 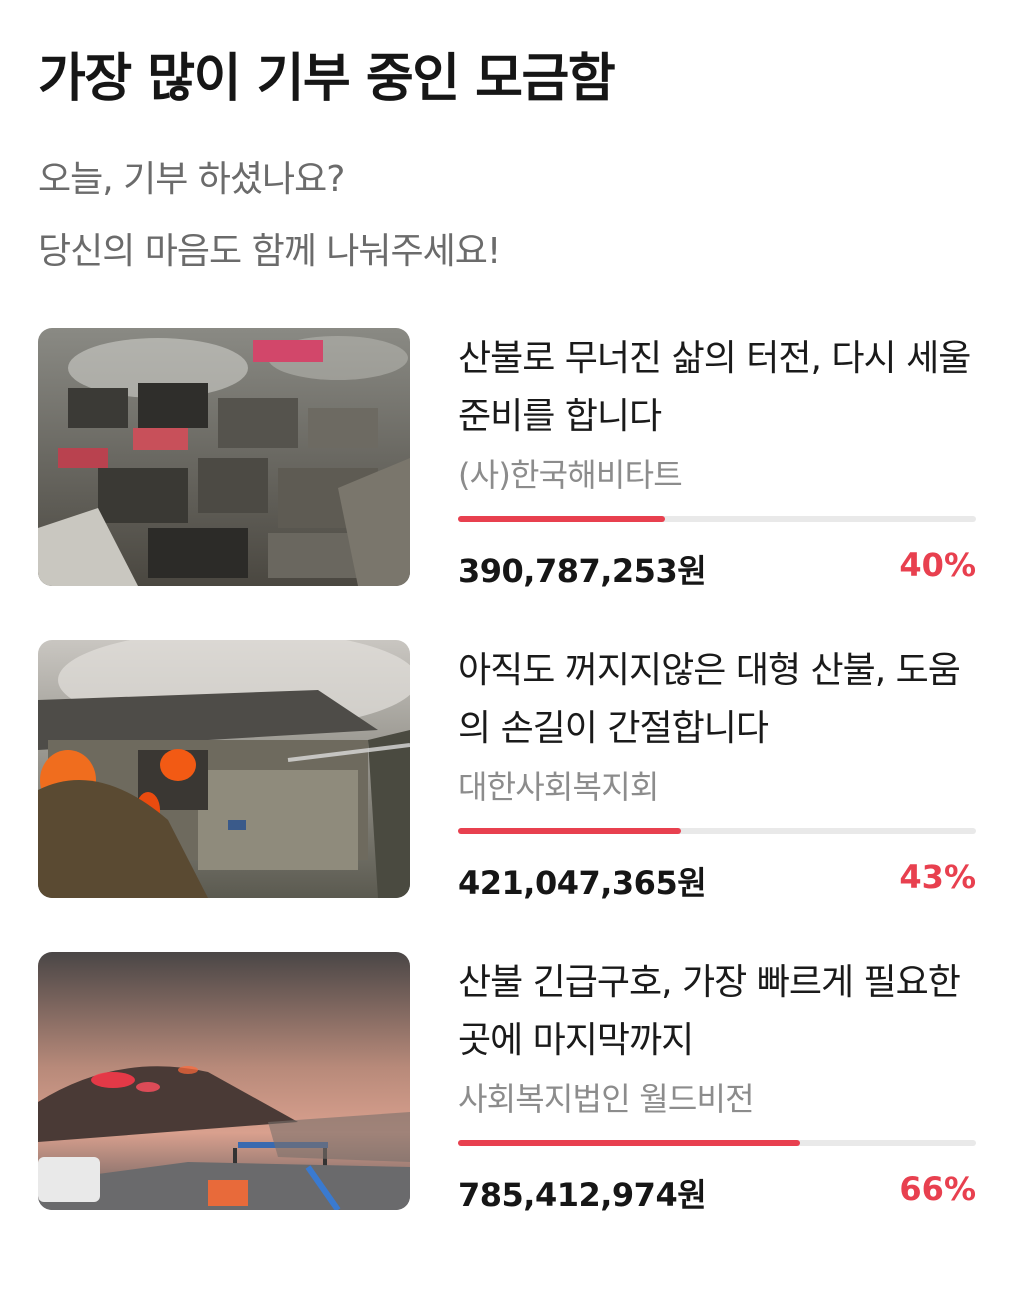 What do you see at coordinates (937, 565) in the screenshot?
I see `campaign-percent: 40%` at bounding box center [937, 565].